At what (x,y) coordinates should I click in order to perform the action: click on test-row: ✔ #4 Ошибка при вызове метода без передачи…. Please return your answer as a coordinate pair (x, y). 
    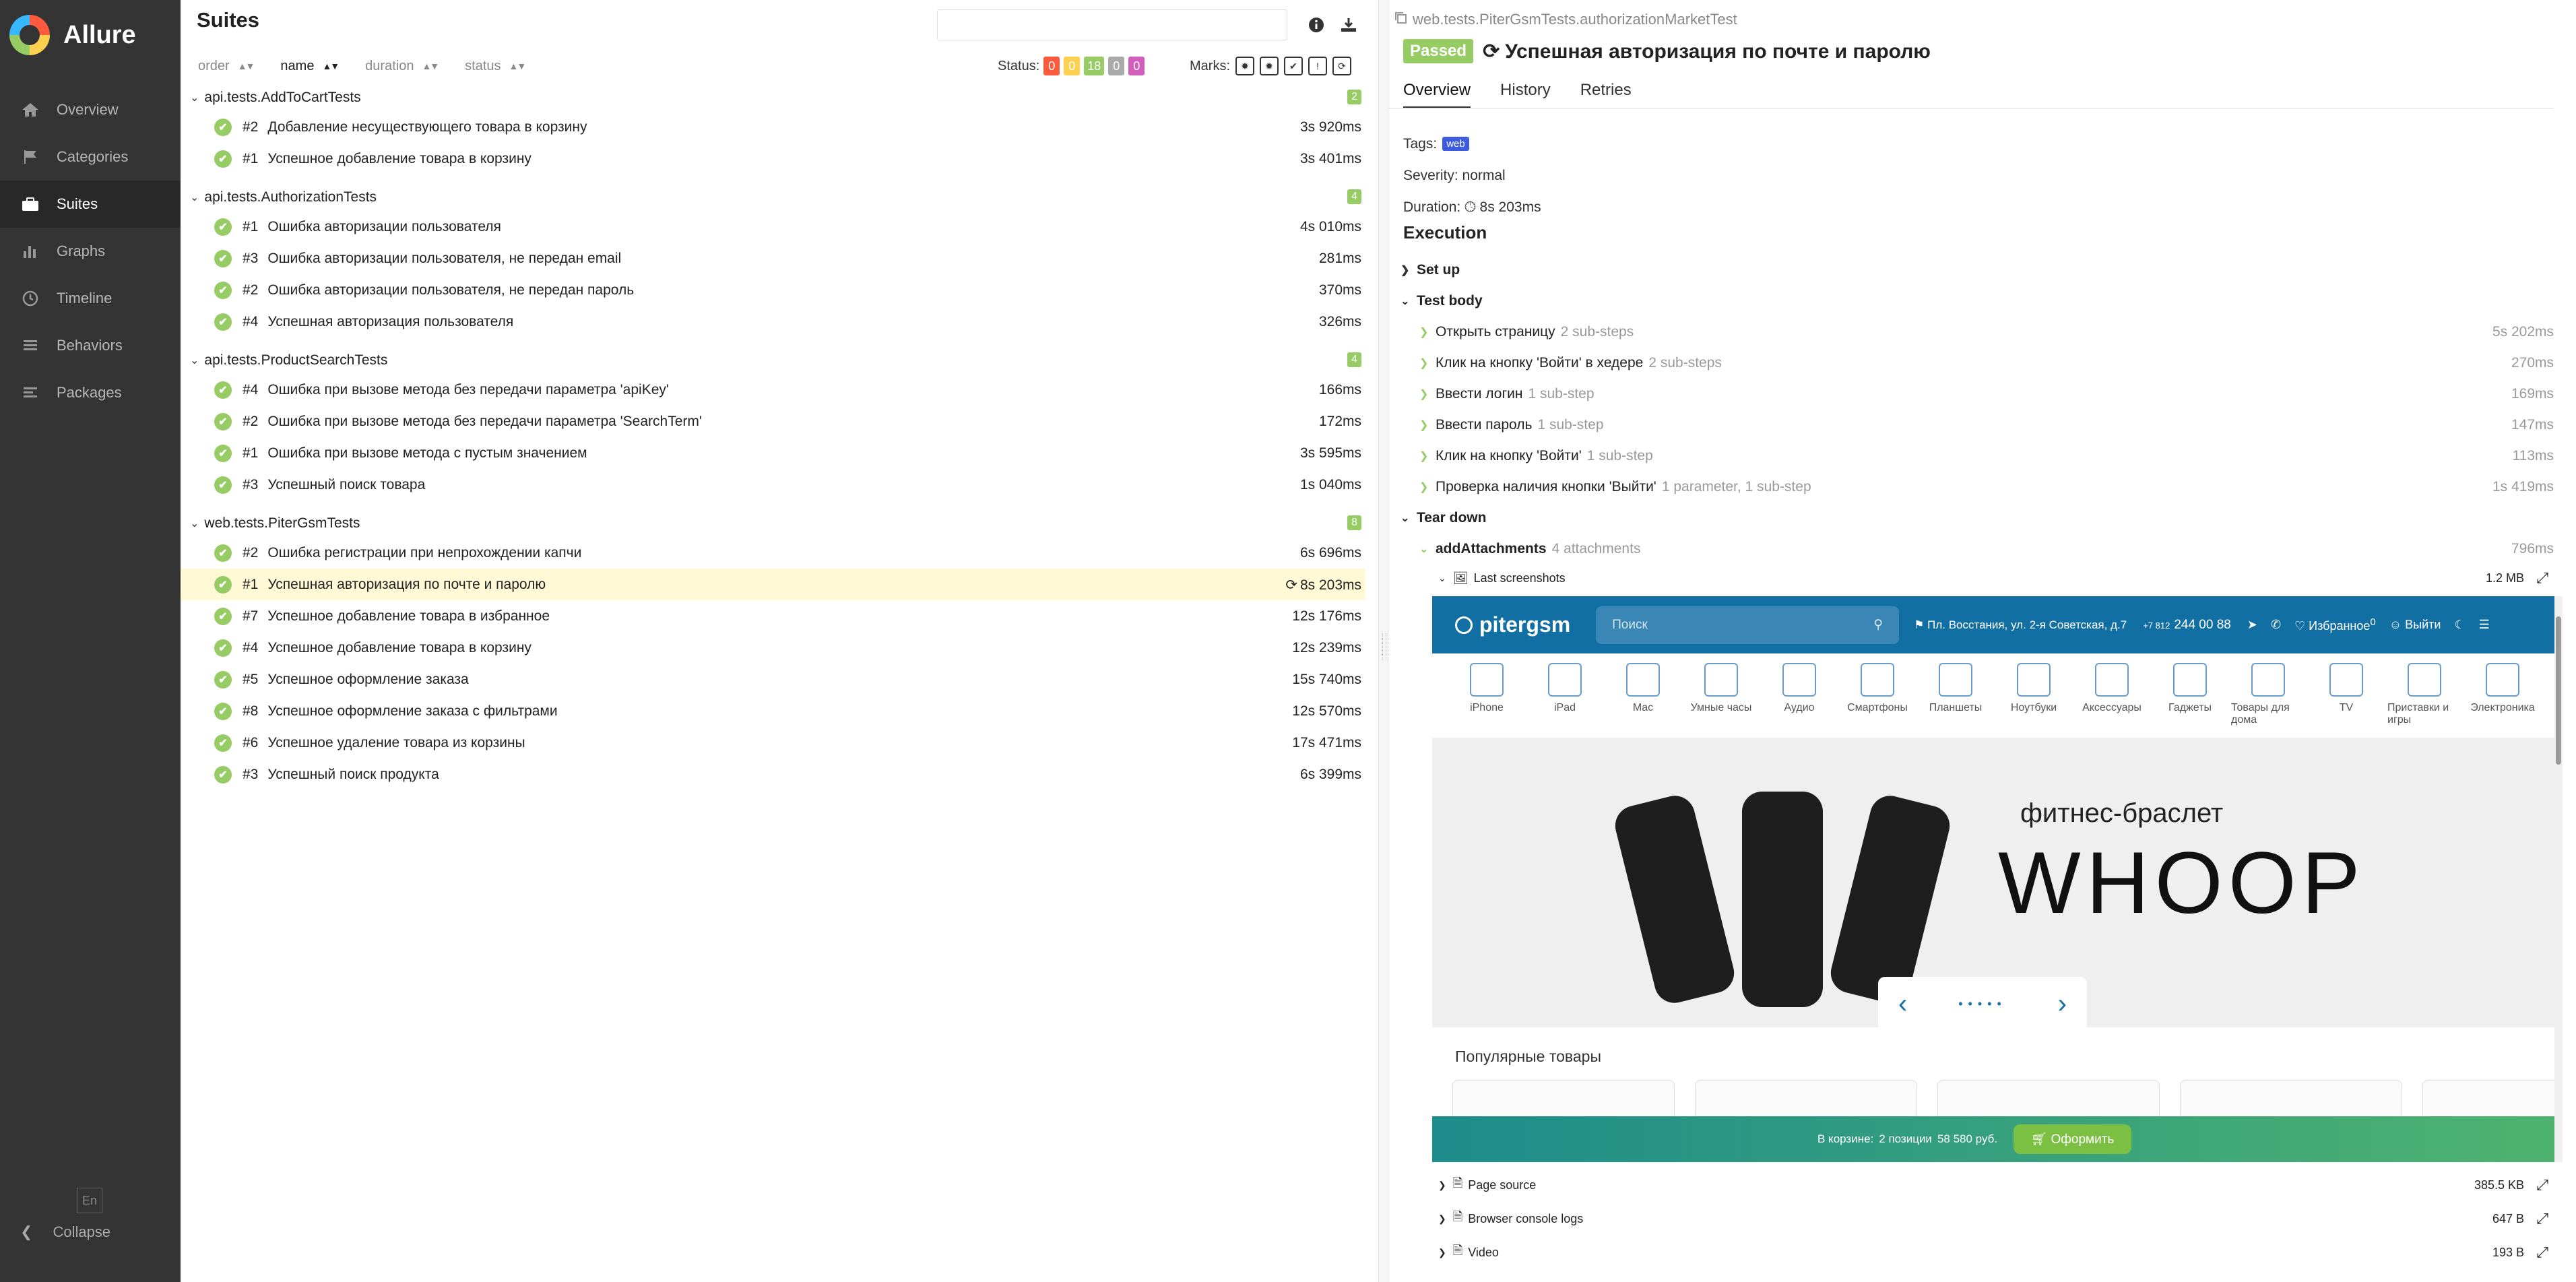
    Looking at the image, I should click on (773, 390).